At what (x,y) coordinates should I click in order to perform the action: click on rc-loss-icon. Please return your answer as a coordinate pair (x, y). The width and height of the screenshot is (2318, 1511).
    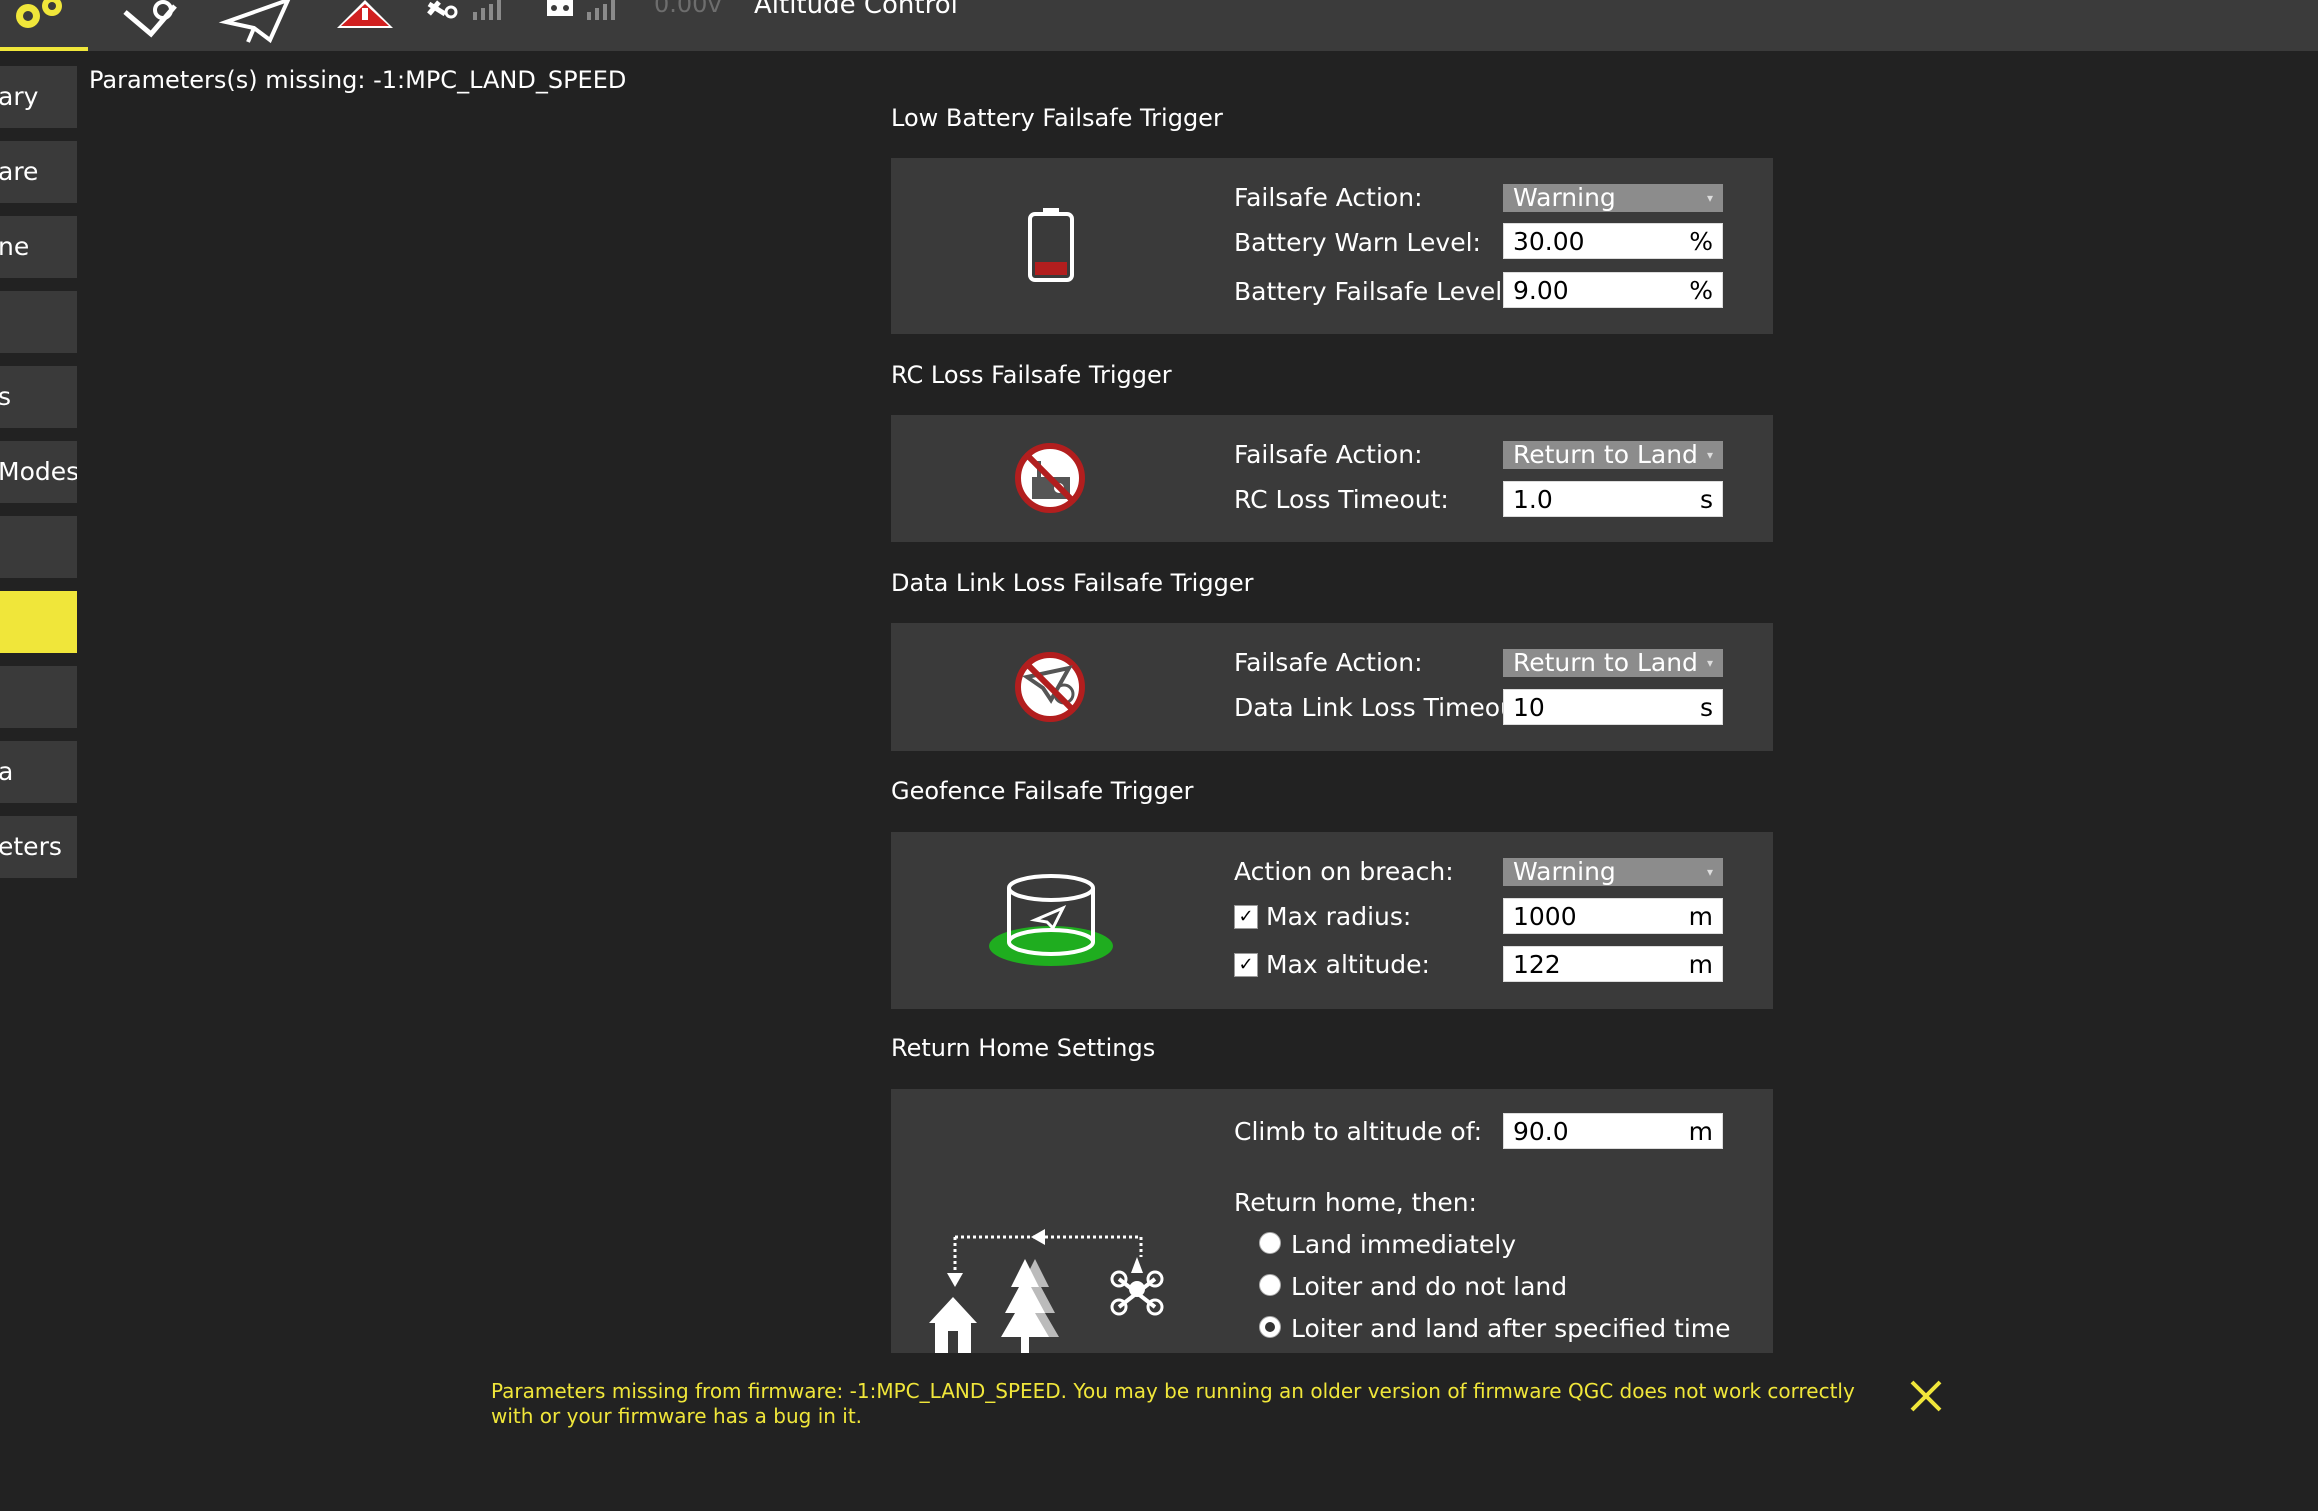
    Looking at the image, I should click on (1050, 478).